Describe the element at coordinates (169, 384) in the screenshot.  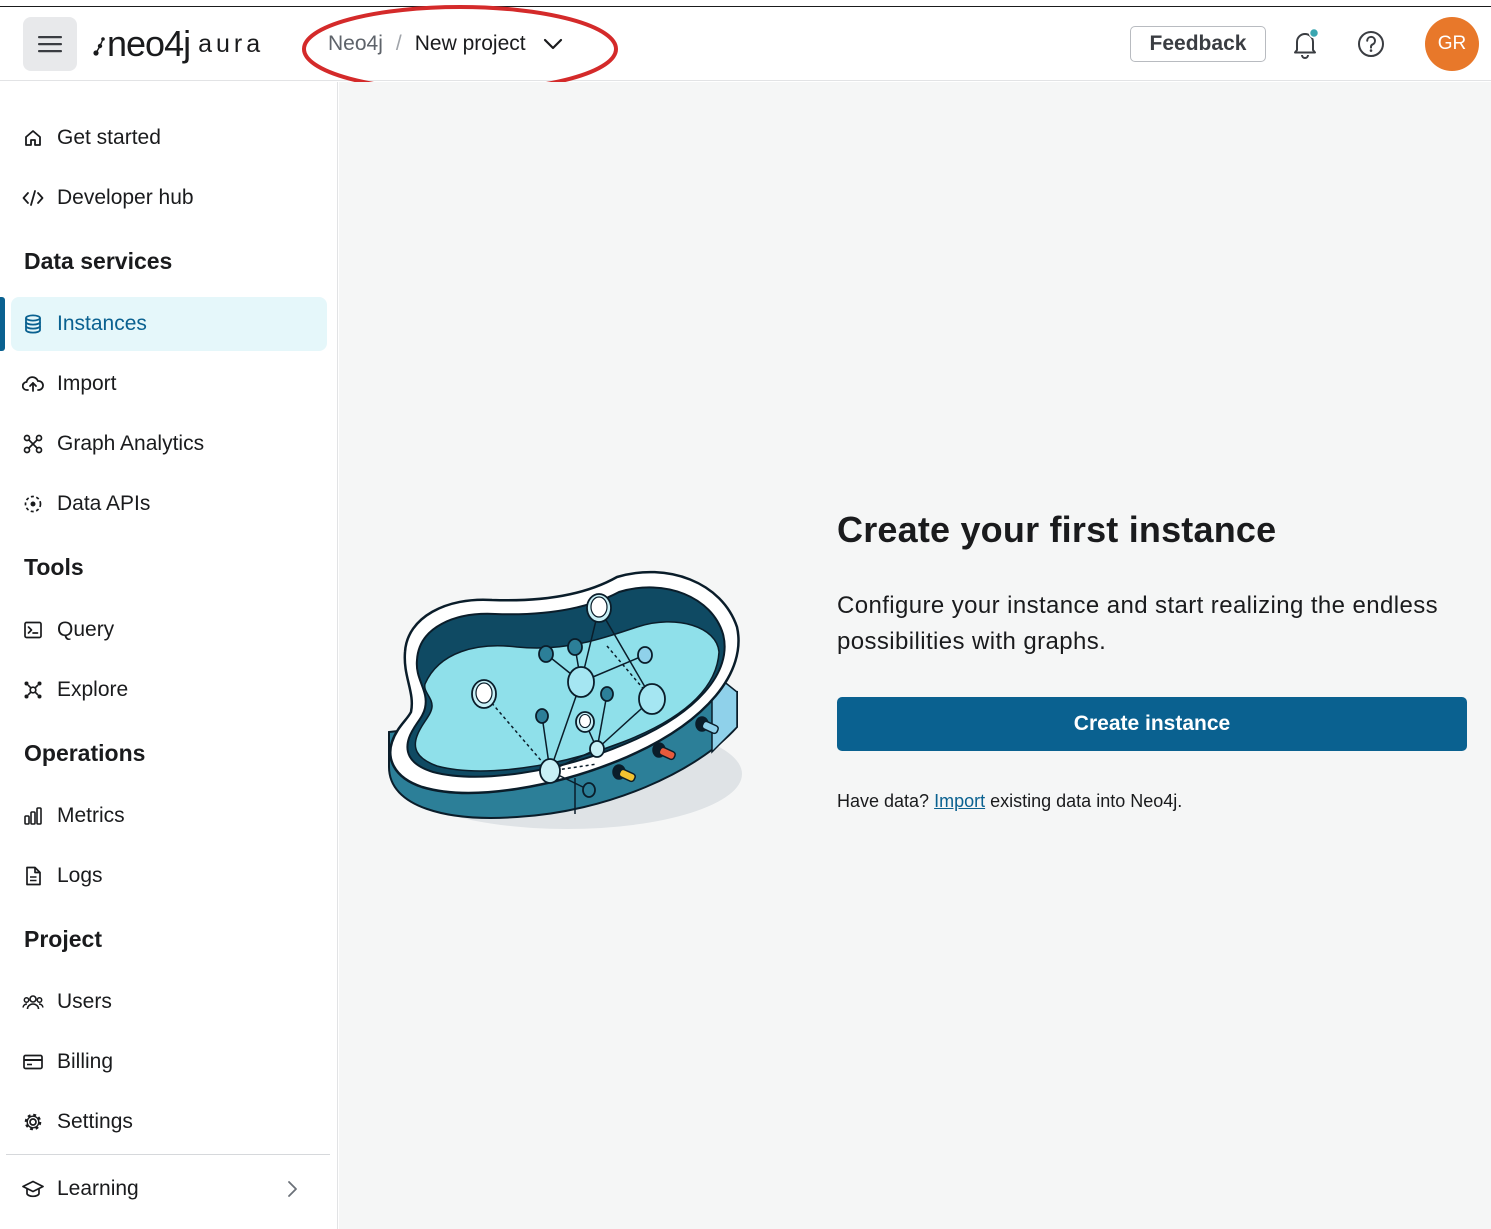
I see `sidebar-item-import: Import` at that location.